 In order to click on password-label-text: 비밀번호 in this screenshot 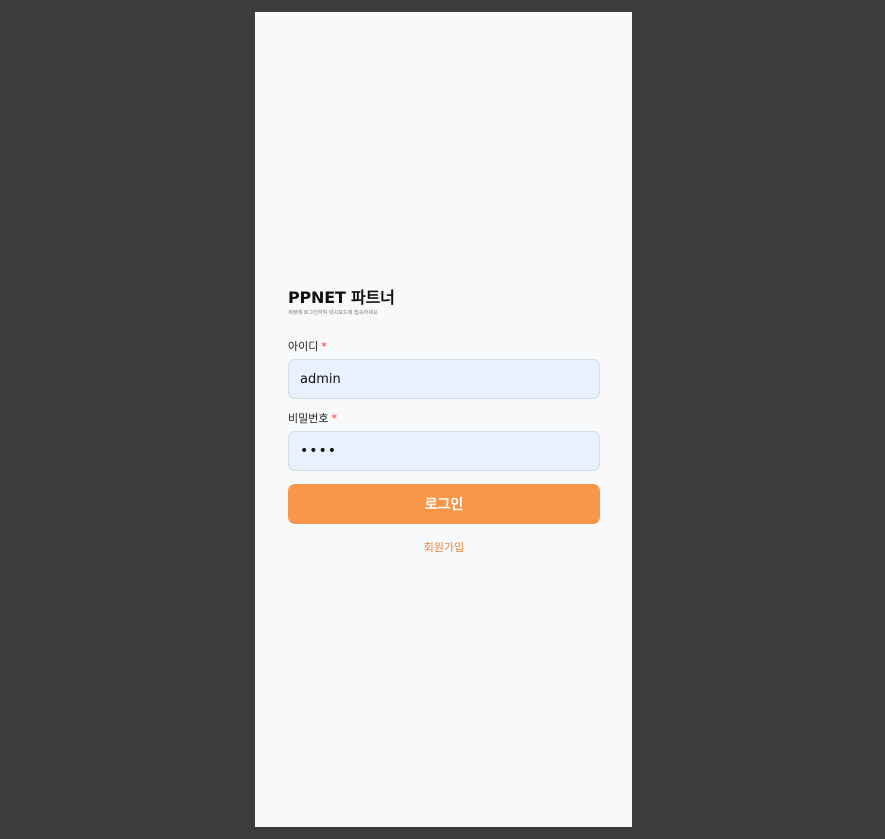, I will do `click(308, 418)`.